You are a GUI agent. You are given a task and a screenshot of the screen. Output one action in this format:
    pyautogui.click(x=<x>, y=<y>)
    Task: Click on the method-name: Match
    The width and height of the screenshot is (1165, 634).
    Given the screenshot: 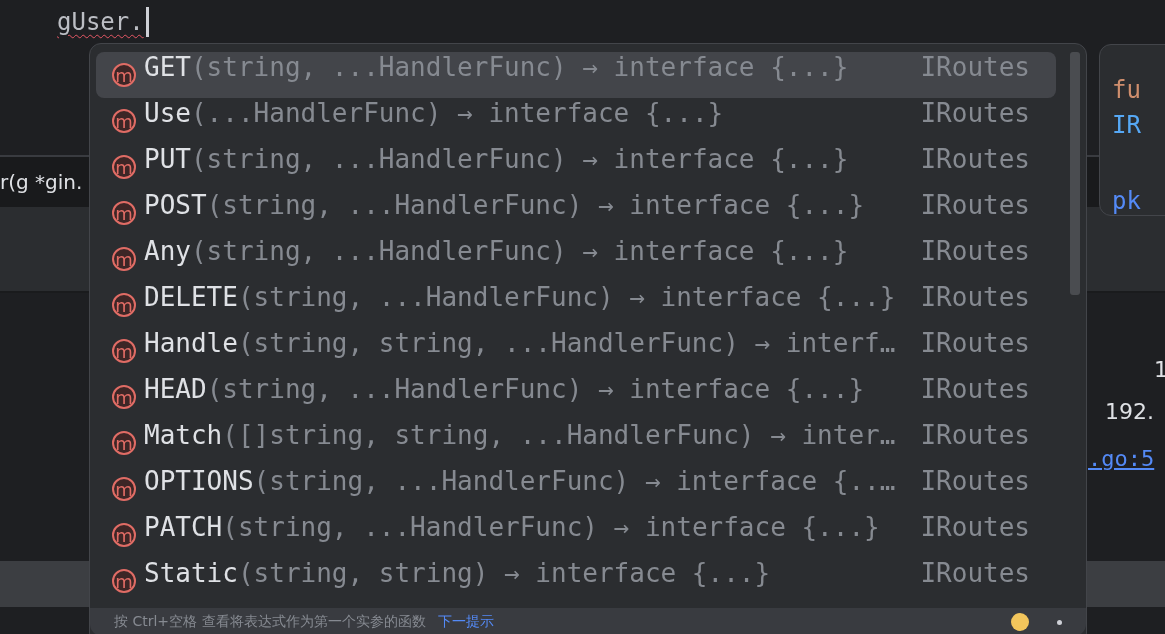 What is the action you would take?
    pyautogui.click(x=183, y=435)
    